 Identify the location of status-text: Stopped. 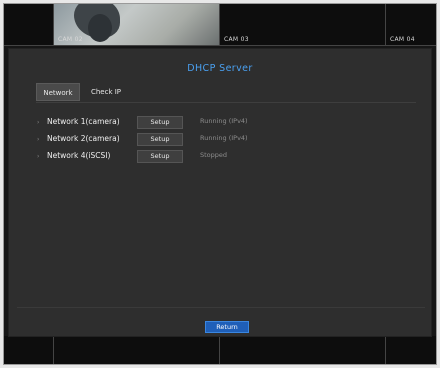
(214, 155).